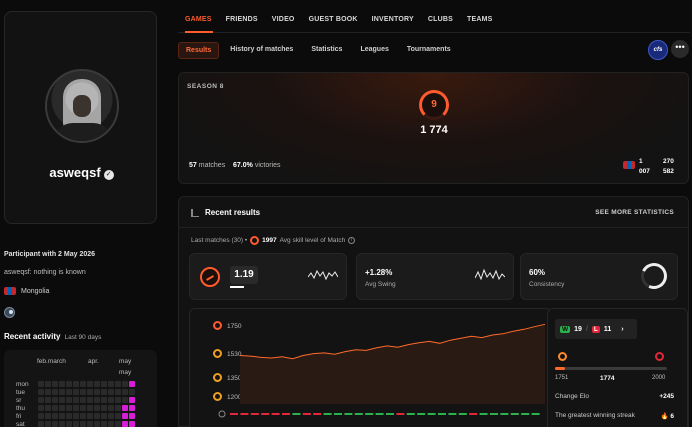 The height and width of the screenshot is (427, 692). What do you see at coordinates (379, 272) in the screenshot?
I see `swing-value: +1.28%` at bounding box center [379, 272].